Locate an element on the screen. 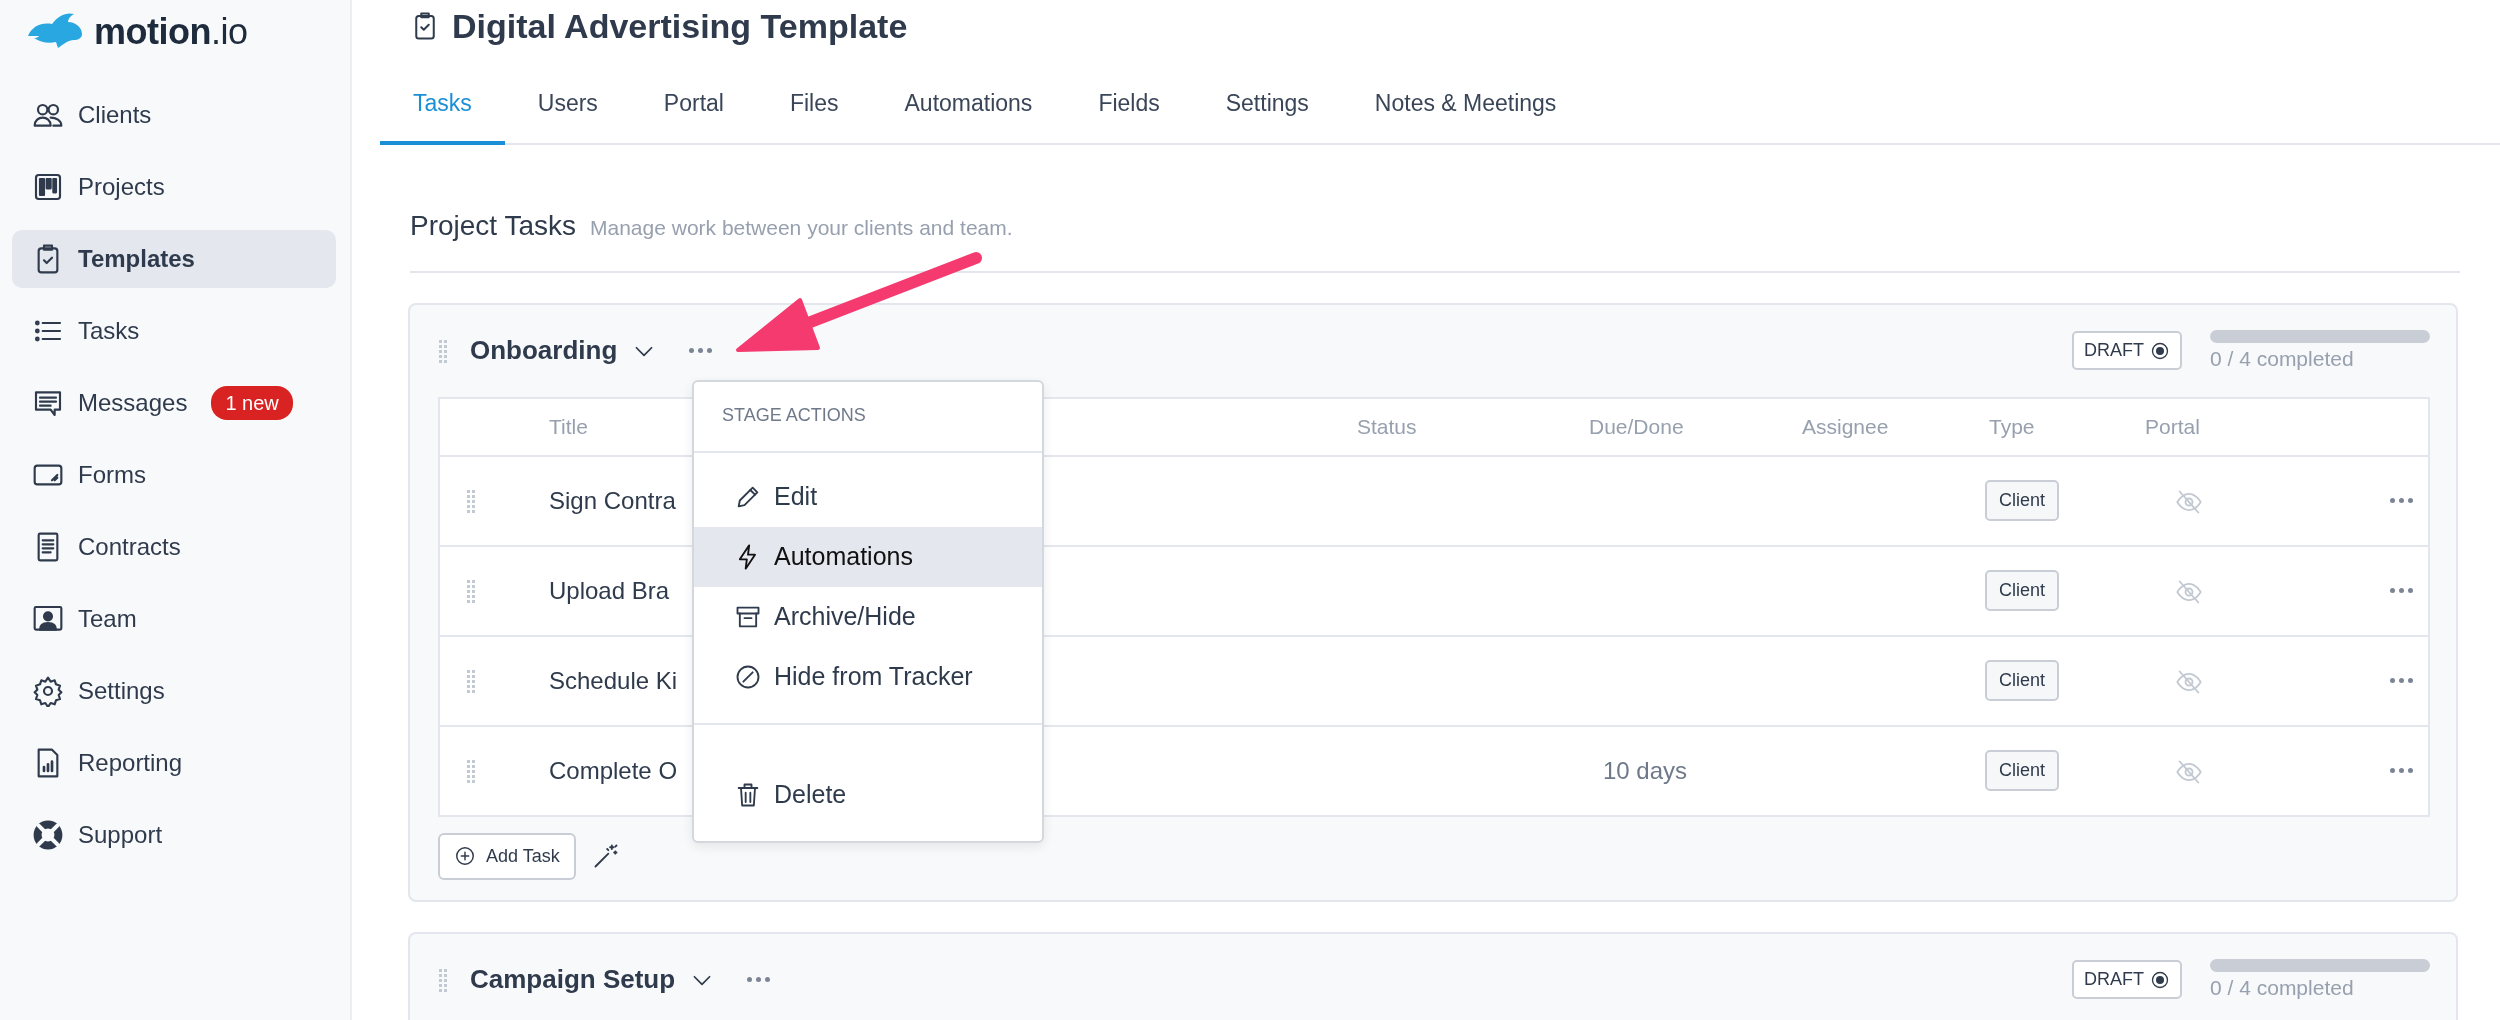  due-text: 10 days is located at coordinates (1645, 770).